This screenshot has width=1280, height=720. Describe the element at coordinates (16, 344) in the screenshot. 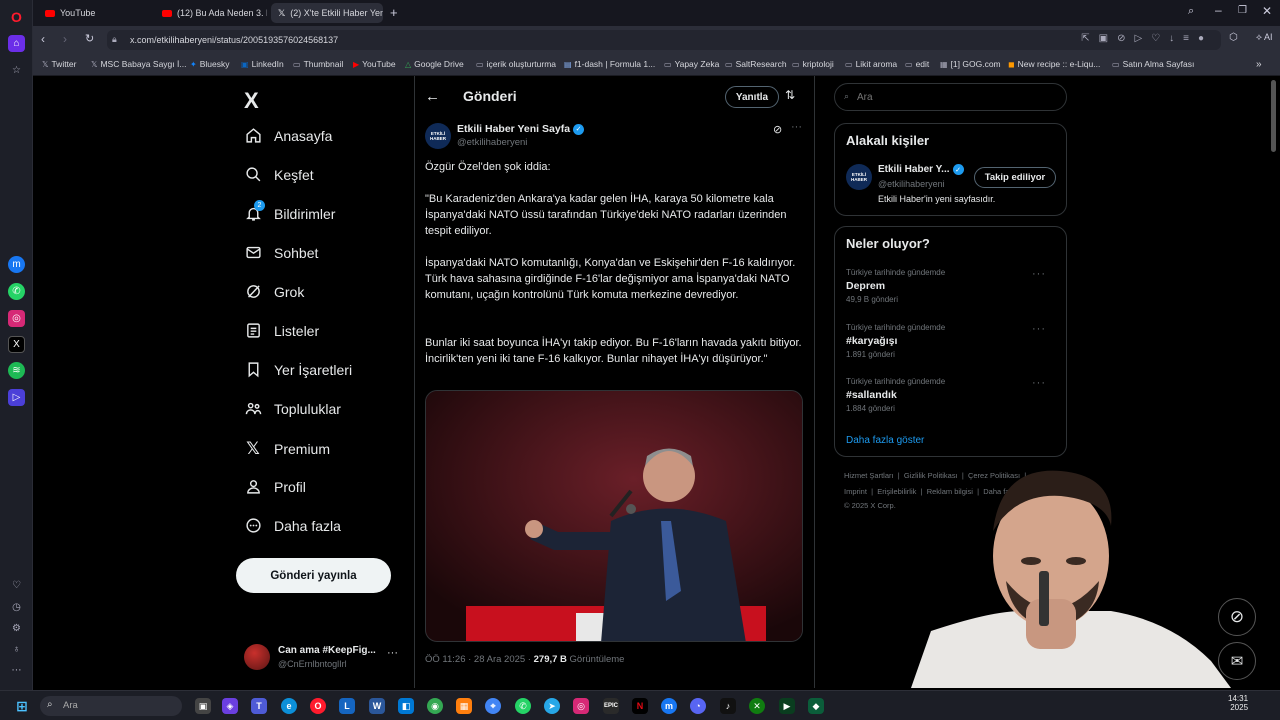

I see `x-app-icon: X` at that location.